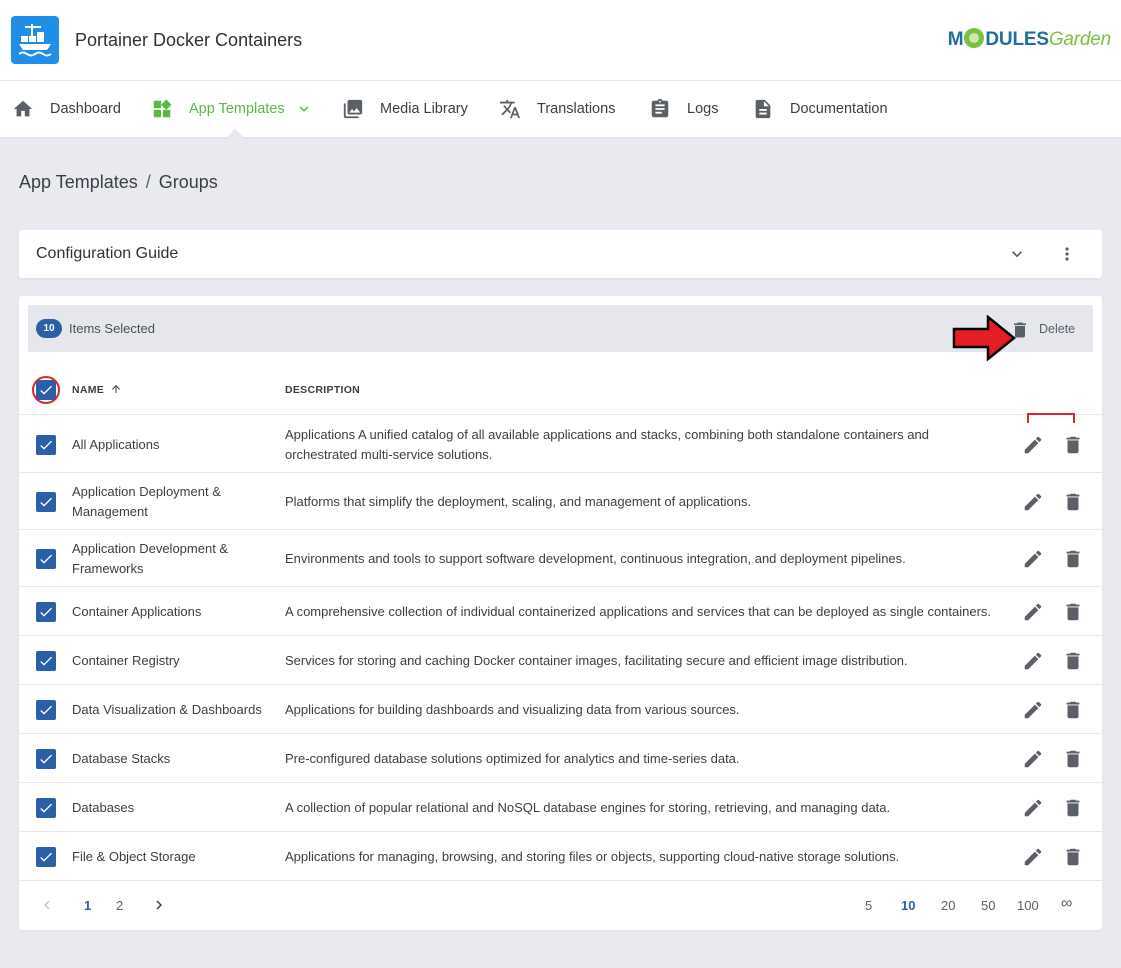 This screenshot has width=1121, height=968. I want to click on page-1-button: 1, so click(87, 905).